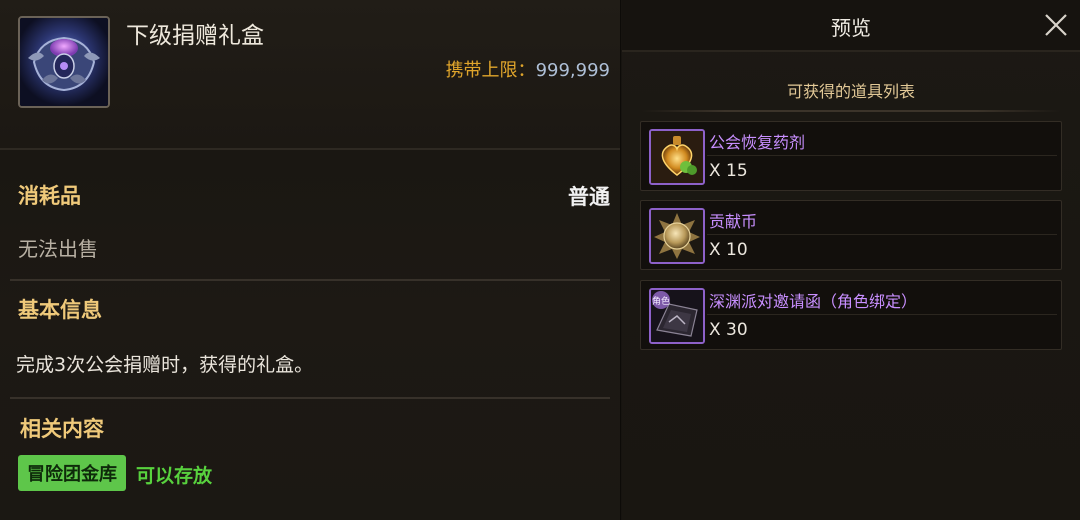 This screenshot has width=1080, height=520. I want to click on sell-status: 无法出售, so click(58, 249).